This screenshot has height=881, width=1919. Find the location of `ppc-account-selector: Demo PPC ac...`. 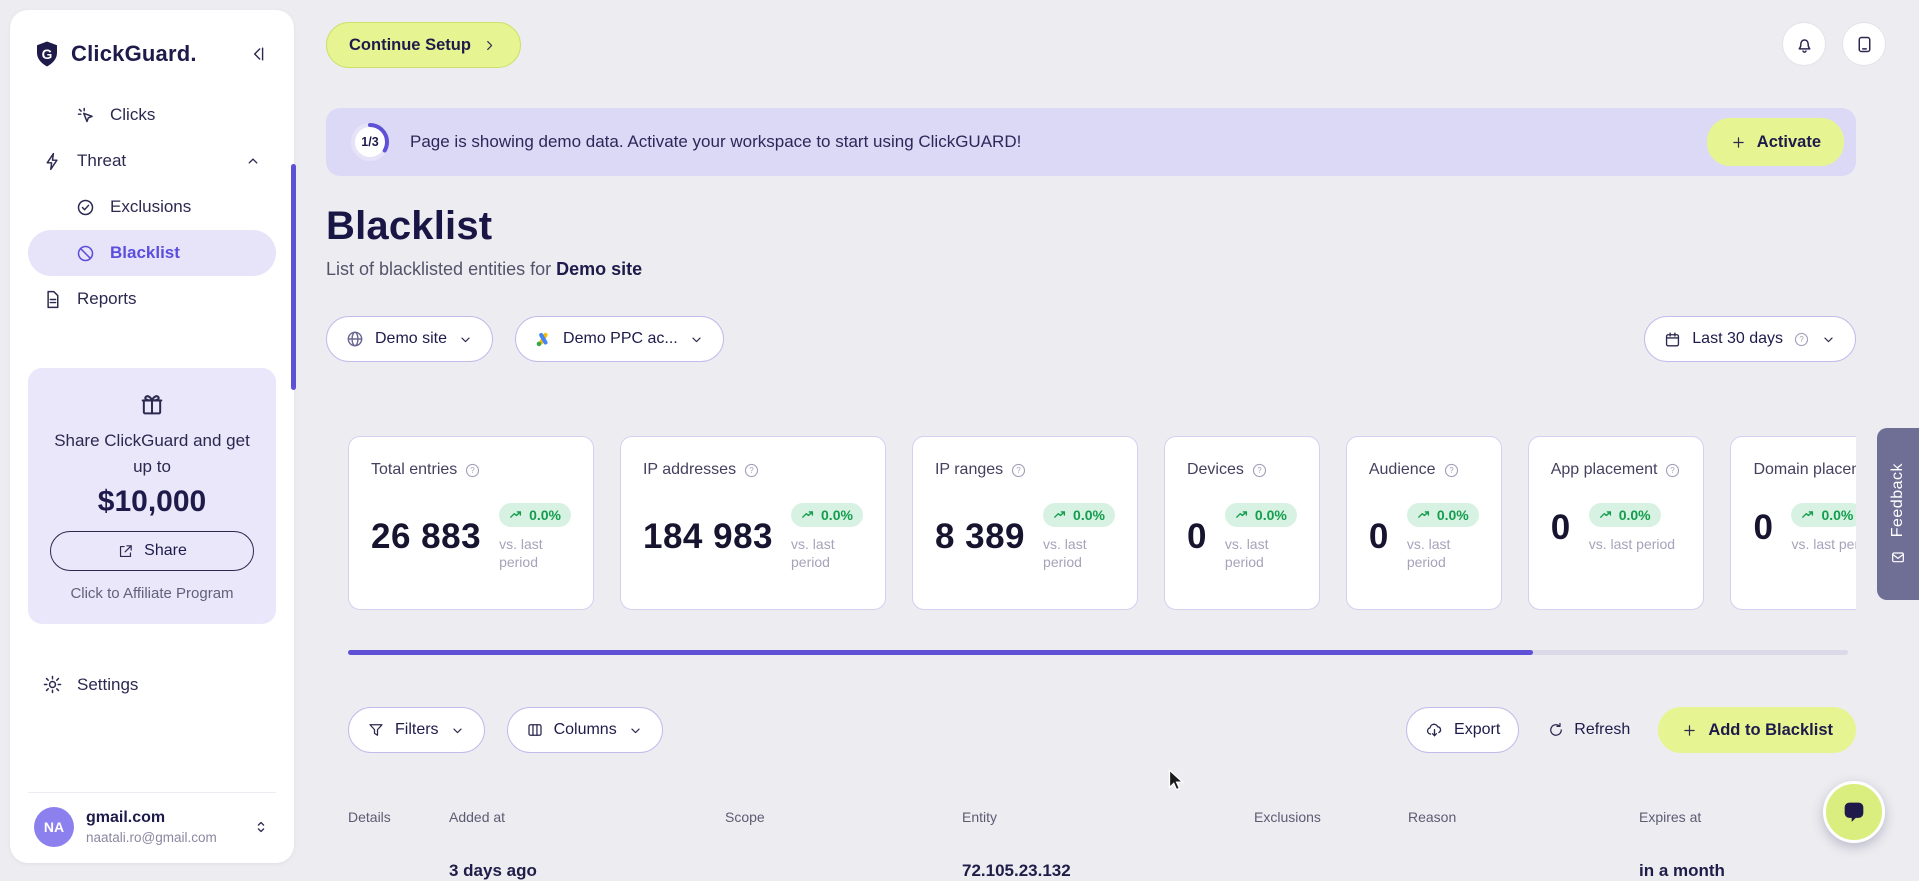

ppc-account-selector: Demo PPC ac... is located at coordinates (619, 339).